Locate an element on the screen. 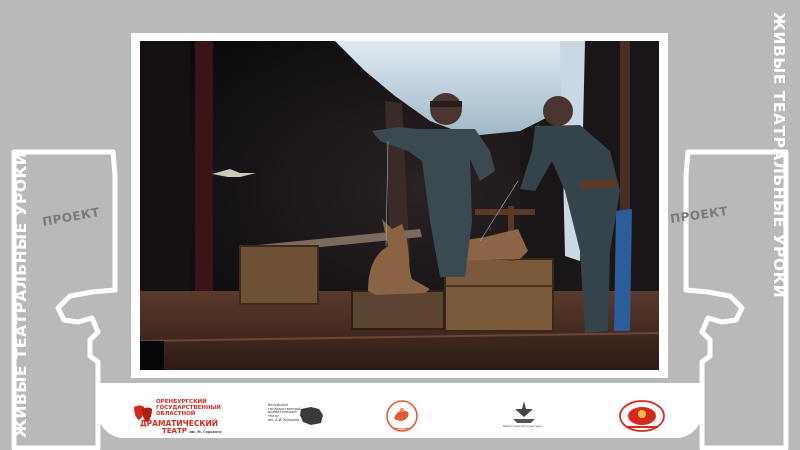  orenburg-line6: им. М. Горького is located at coordinates (205, 432).